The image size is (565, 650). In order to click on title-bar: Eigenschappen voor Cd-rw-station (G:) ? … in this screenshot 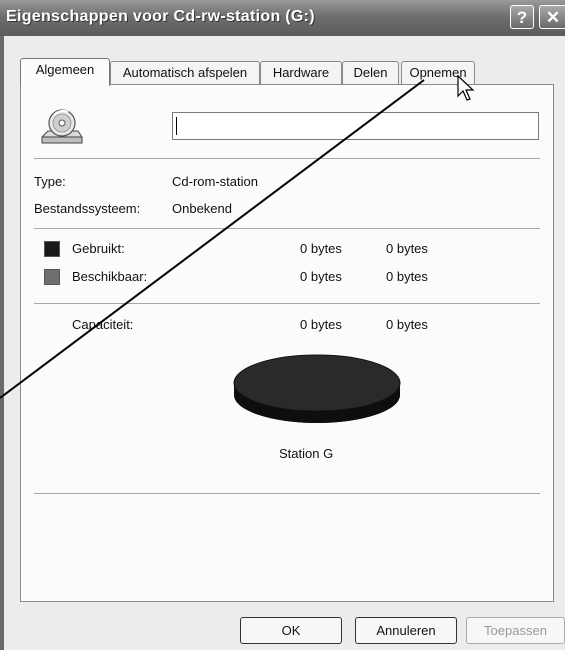, I will do `click(282, 18)`.